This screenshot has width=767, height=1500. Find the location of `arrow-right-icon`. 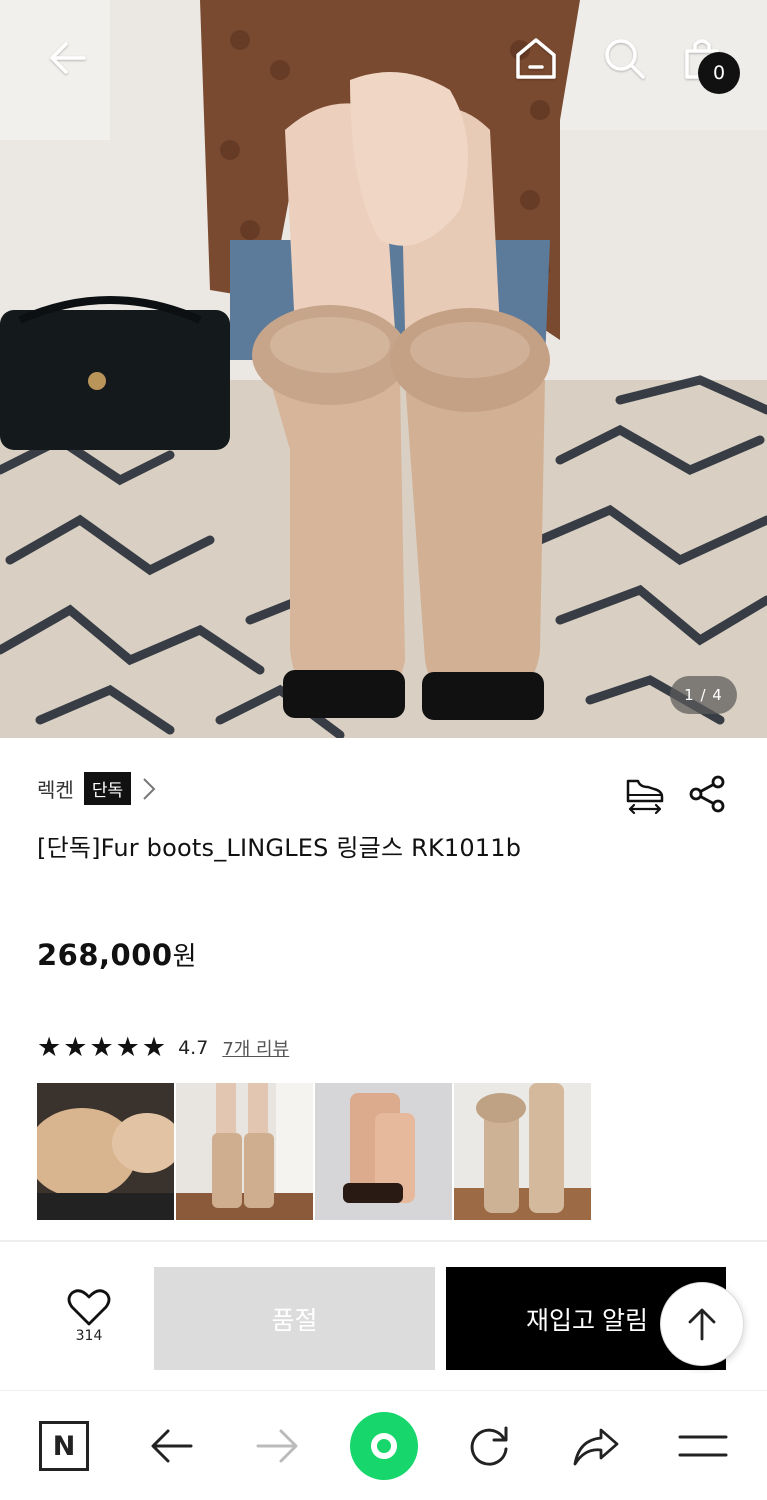

arrow-right-icon is located at coordinates (277, 1446).